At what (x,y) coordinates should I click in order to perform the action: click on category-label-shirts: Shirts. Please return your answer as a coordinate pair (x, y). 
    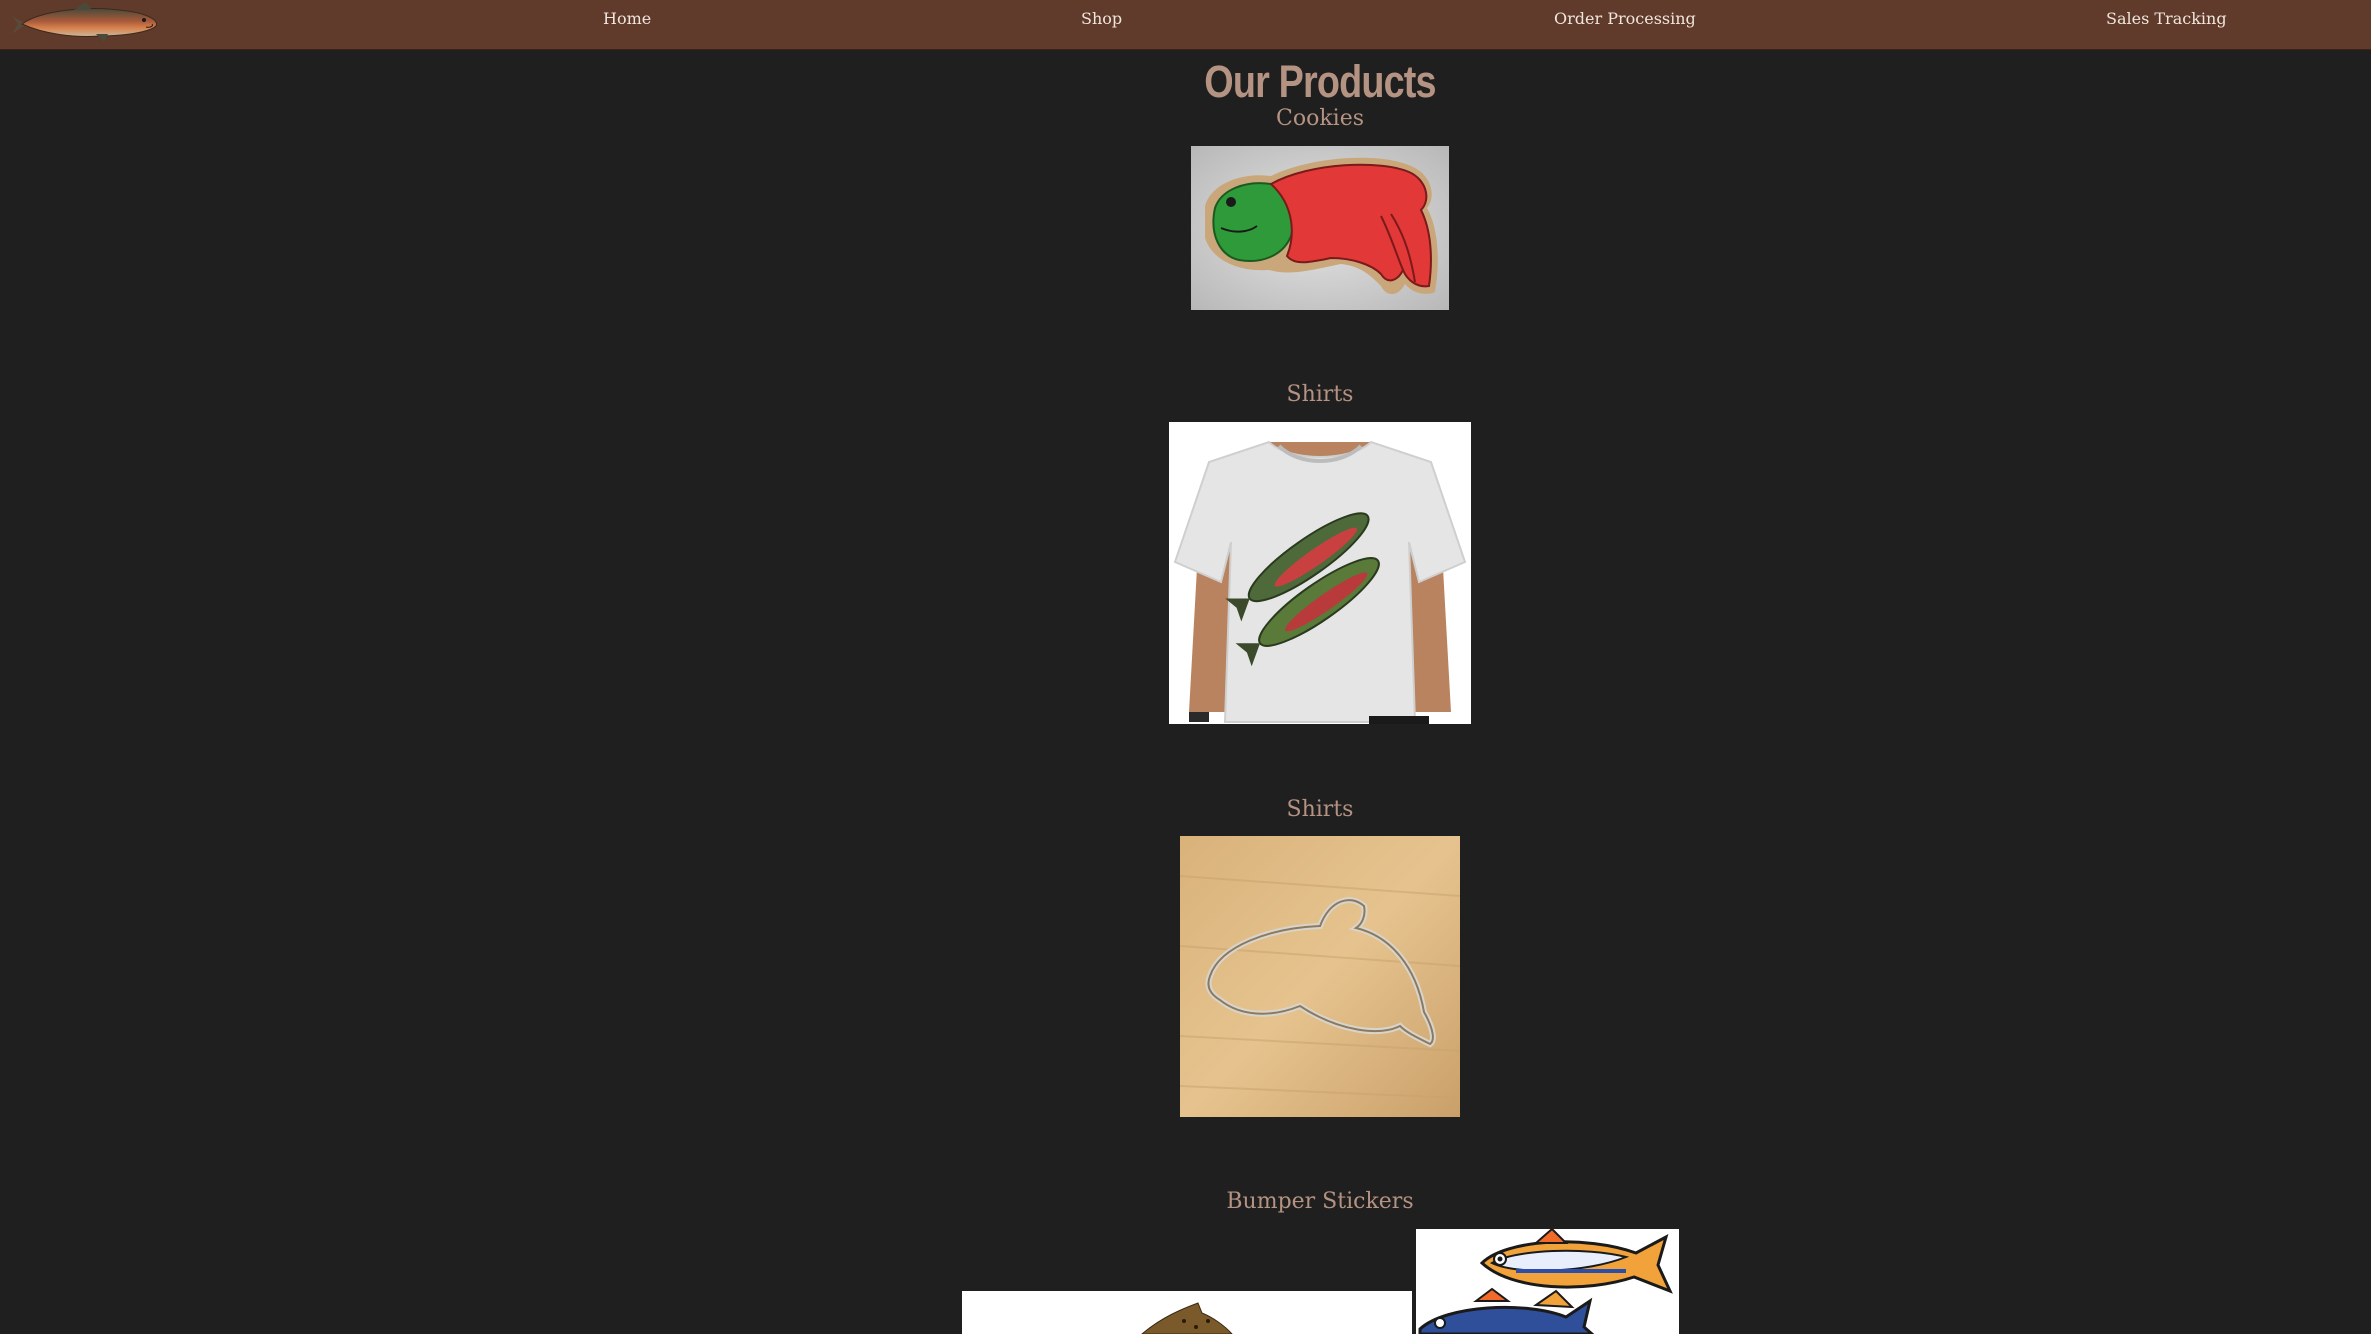
    Looking at the image, I should click on (1320, 394).